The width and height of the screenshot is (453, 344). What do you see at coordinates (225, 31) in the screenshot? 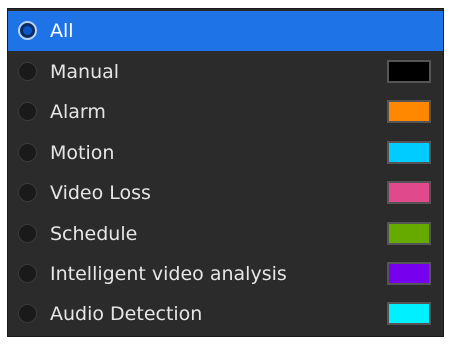
I see `filter-item-all: All` at bounding box center [225, 31].